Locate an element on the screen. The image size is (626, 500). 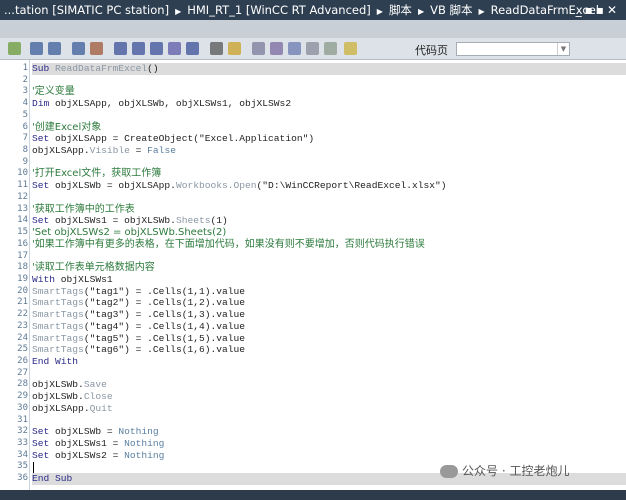
breadcrumb-item: HMI_RT_1 [WinCC RT Advanced] is located at coordinates (279, 10).